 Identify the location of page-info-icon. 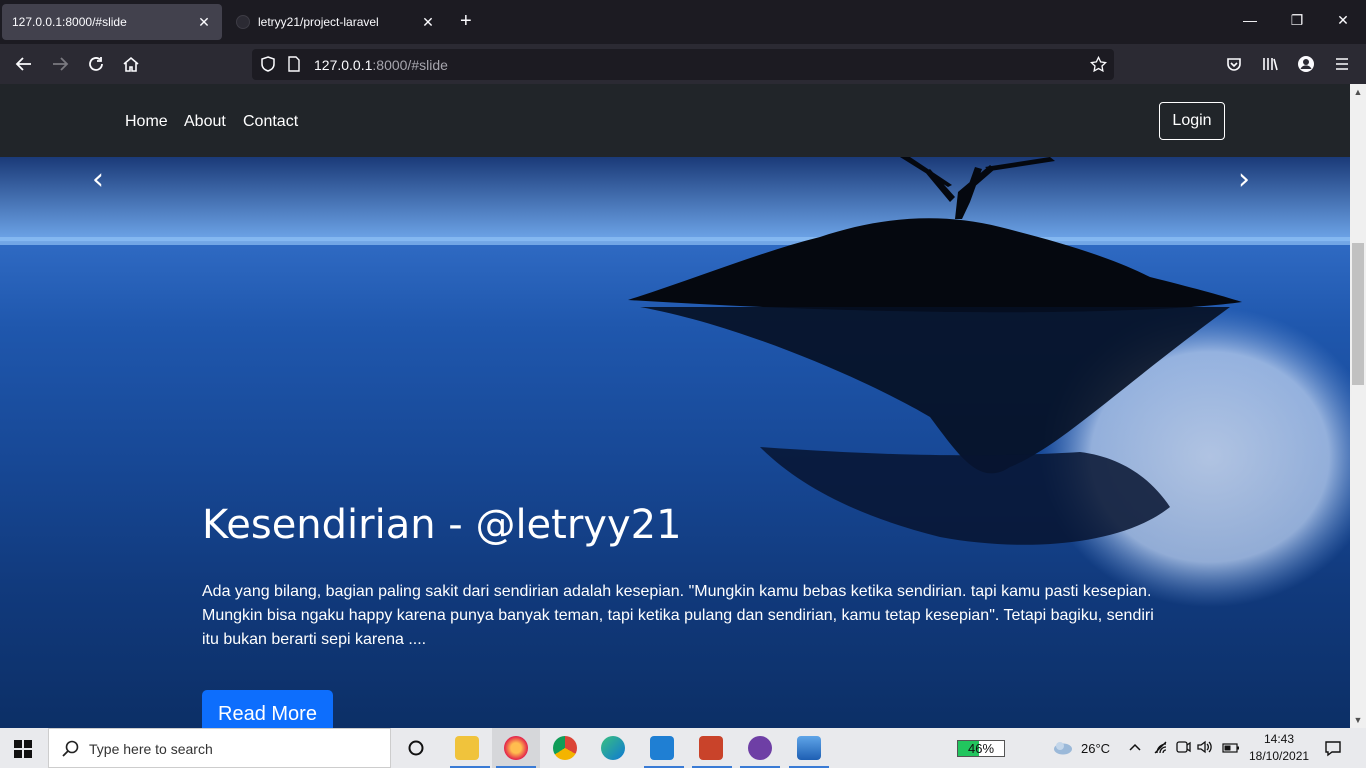
(294, 66).